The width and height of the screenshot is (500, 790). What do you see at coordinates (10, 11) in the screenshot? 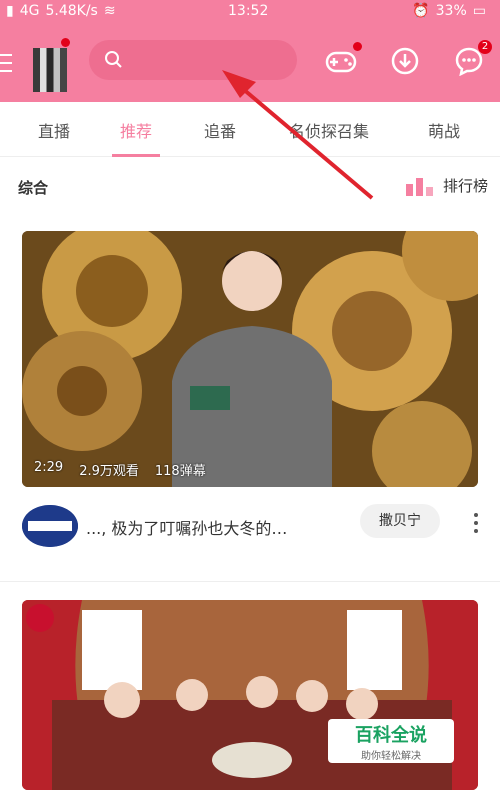
I see `signal-icon: ▮` at bounding box center [10, 11].